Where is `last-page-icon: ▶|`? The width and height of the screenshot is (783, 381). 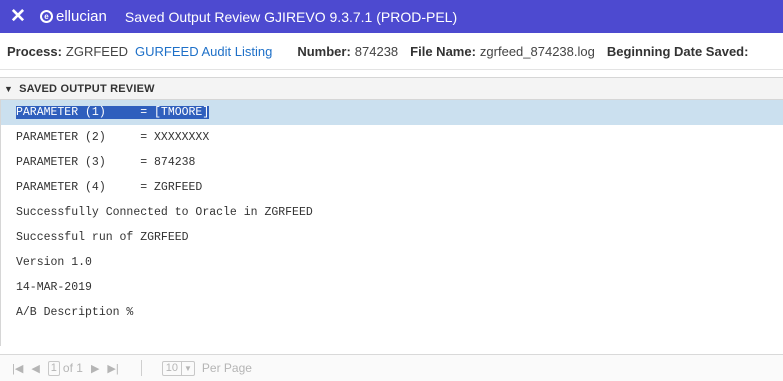
last-page-icon: ▶| is located at coordinates (112, 368).